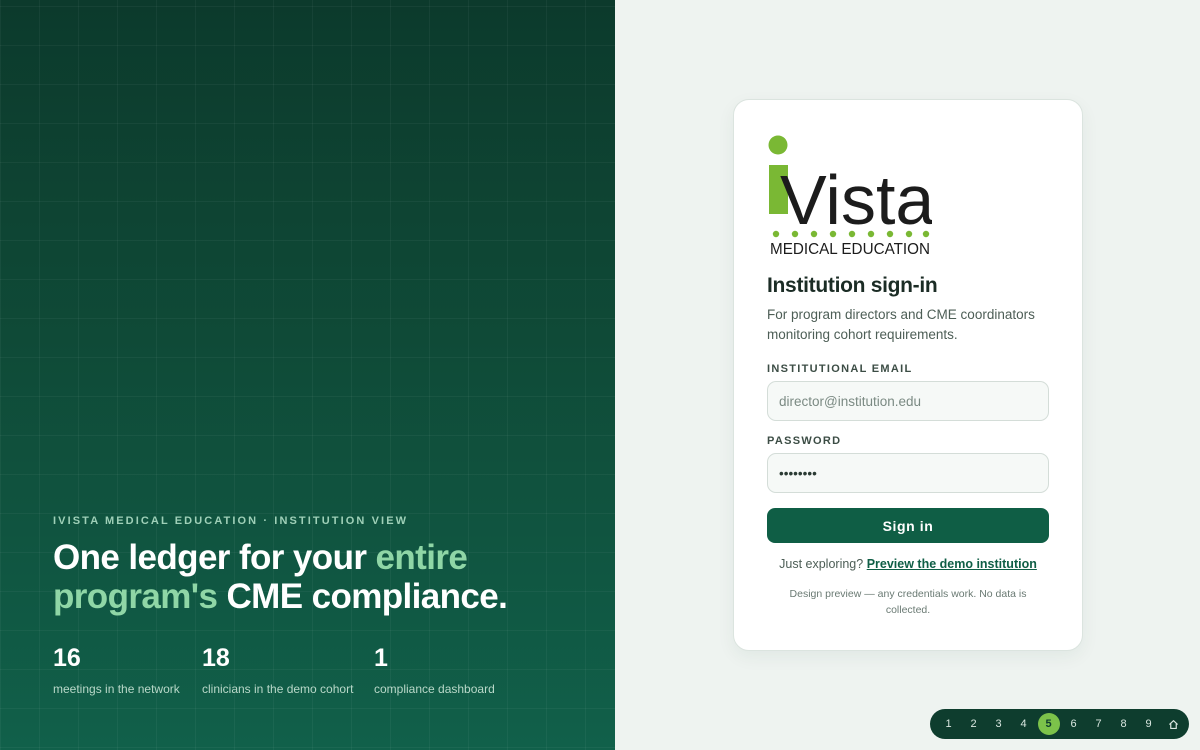  I want to click on headline-text-end: CME compliance., so click(362, 596).